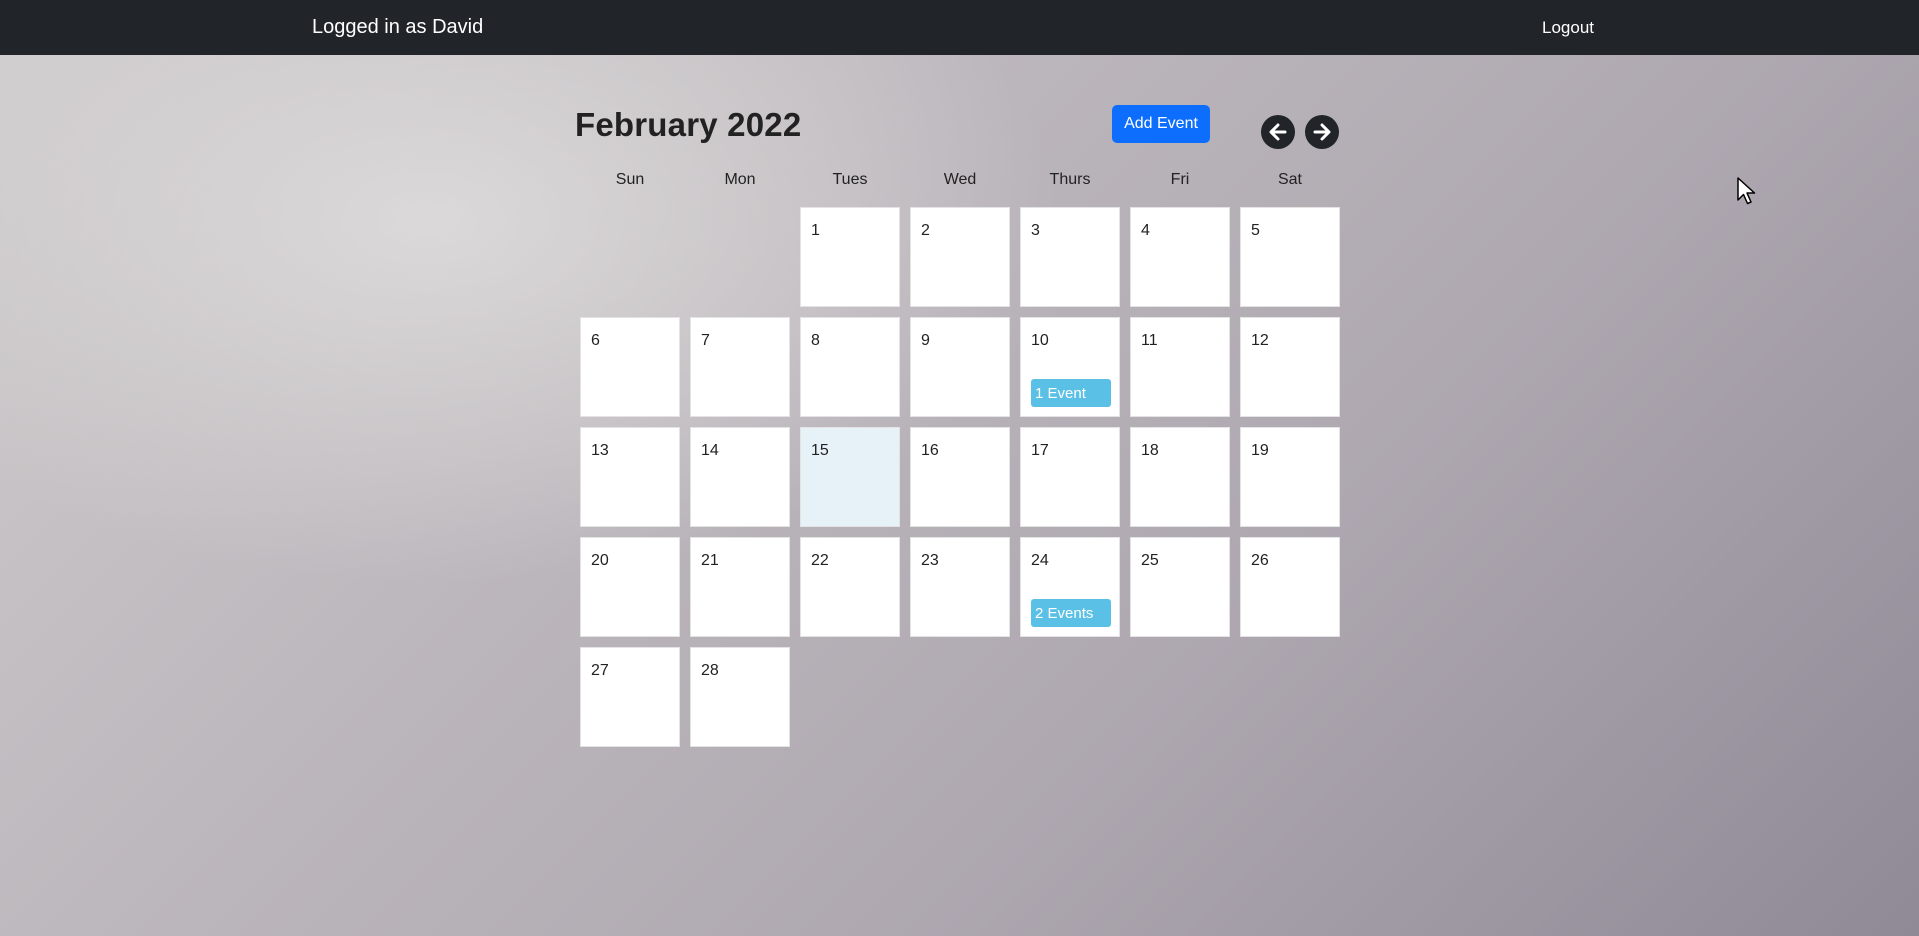 The image size is (1919, 936). What do you see at coordinates (600, 450) in the screenshot?
I see `day-number: 13` at bounding box center [600, 450].